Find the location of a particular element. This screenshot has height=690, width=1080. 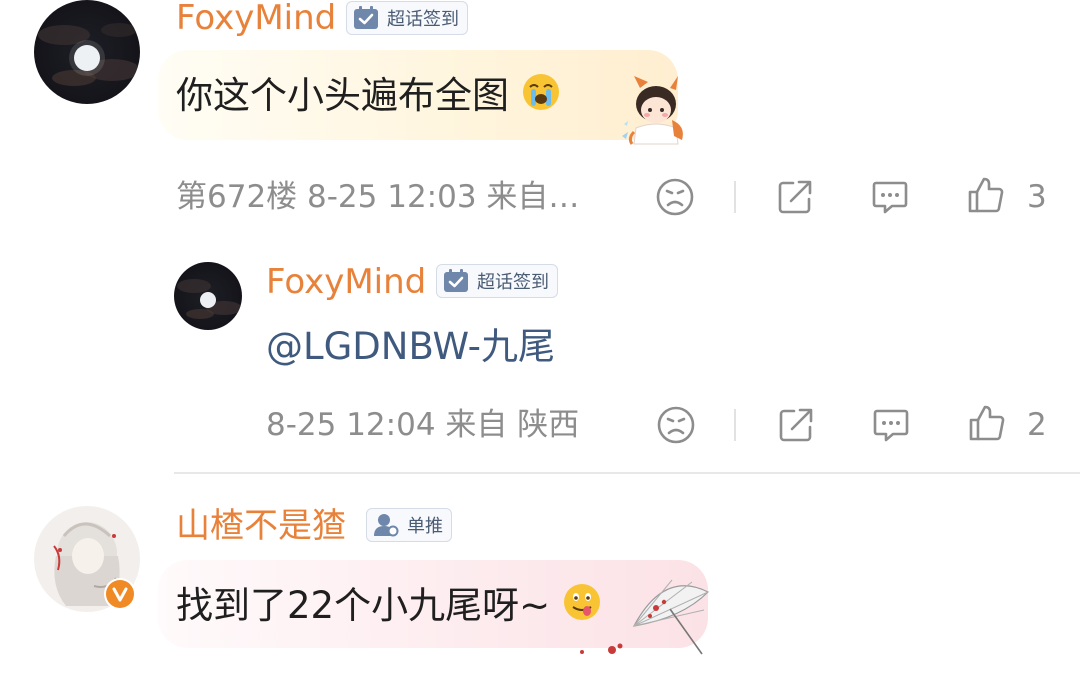

verified-v-icon is located at coordinates (120, 594).